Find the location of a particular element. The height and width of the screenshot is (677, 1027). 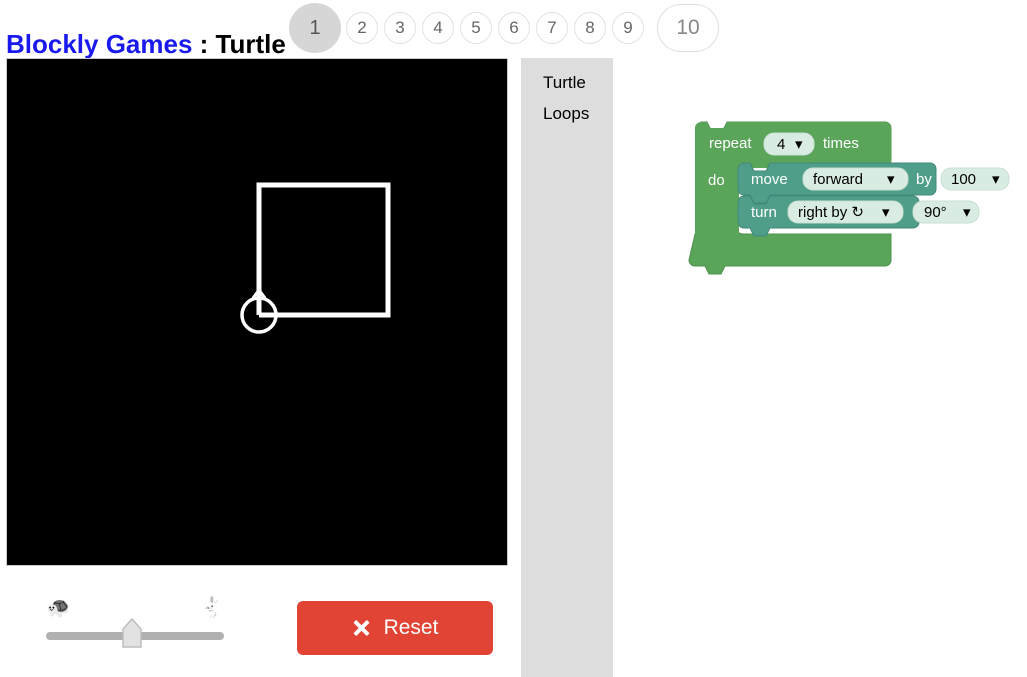

repeat-count-field: 4 ▾ is located at coordinates (789, 144).